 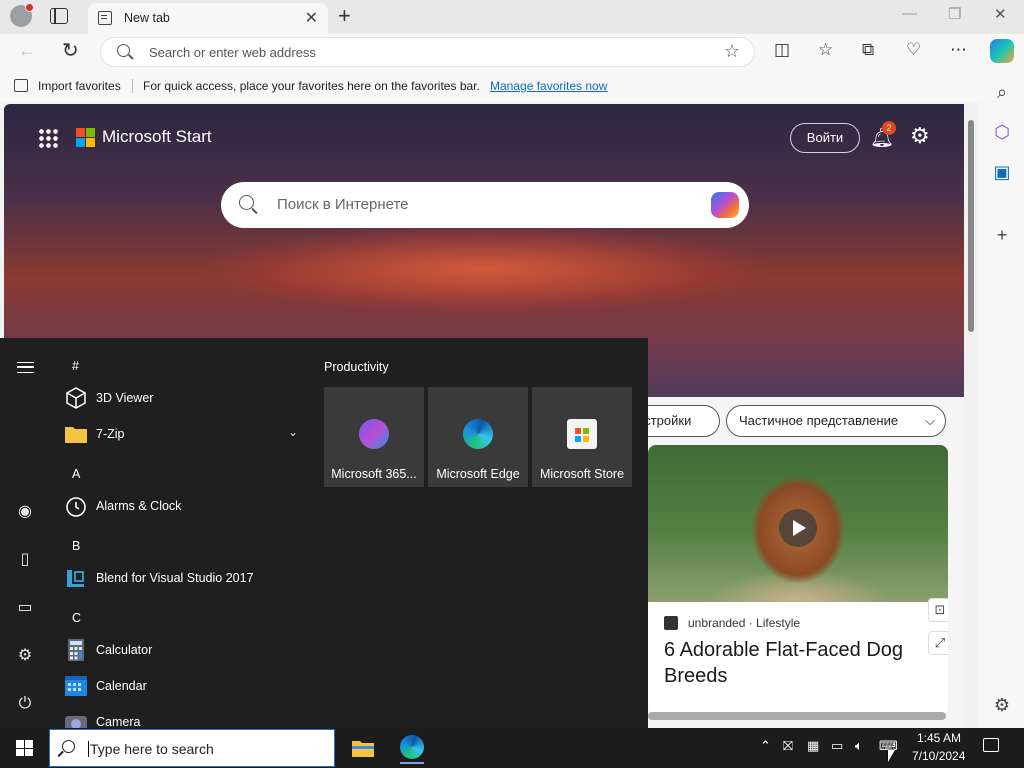 What do you see at coordinates (938, 756) in the screenshot?
I see `clock-date: 7/10/2024` at bounding box center [938, 756].